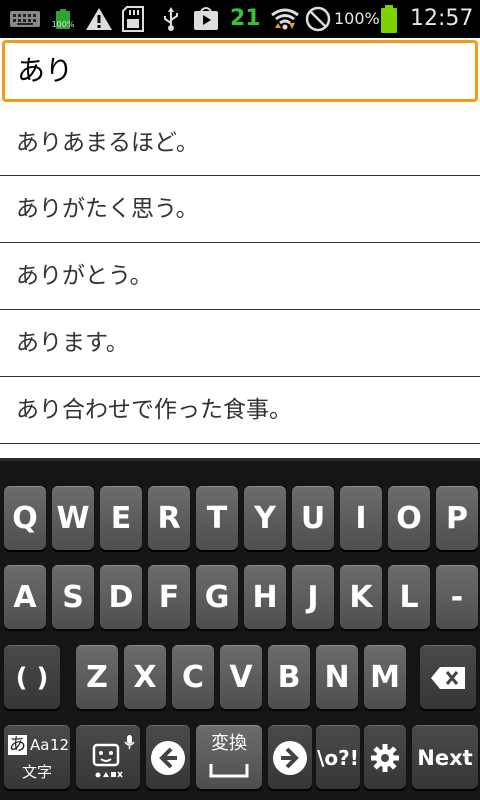  Describe the element at coordinates (245, 18) in the screenshot. I see `notification-count: 21` at that location.